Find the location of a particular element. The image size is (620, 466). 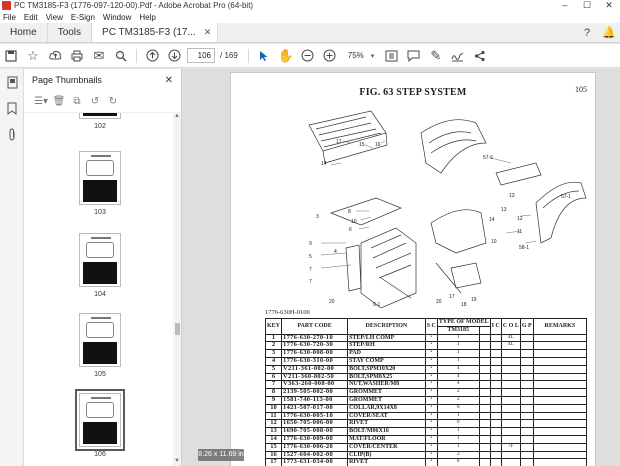

pages-panel-icon is located at coordinates (12, 82).